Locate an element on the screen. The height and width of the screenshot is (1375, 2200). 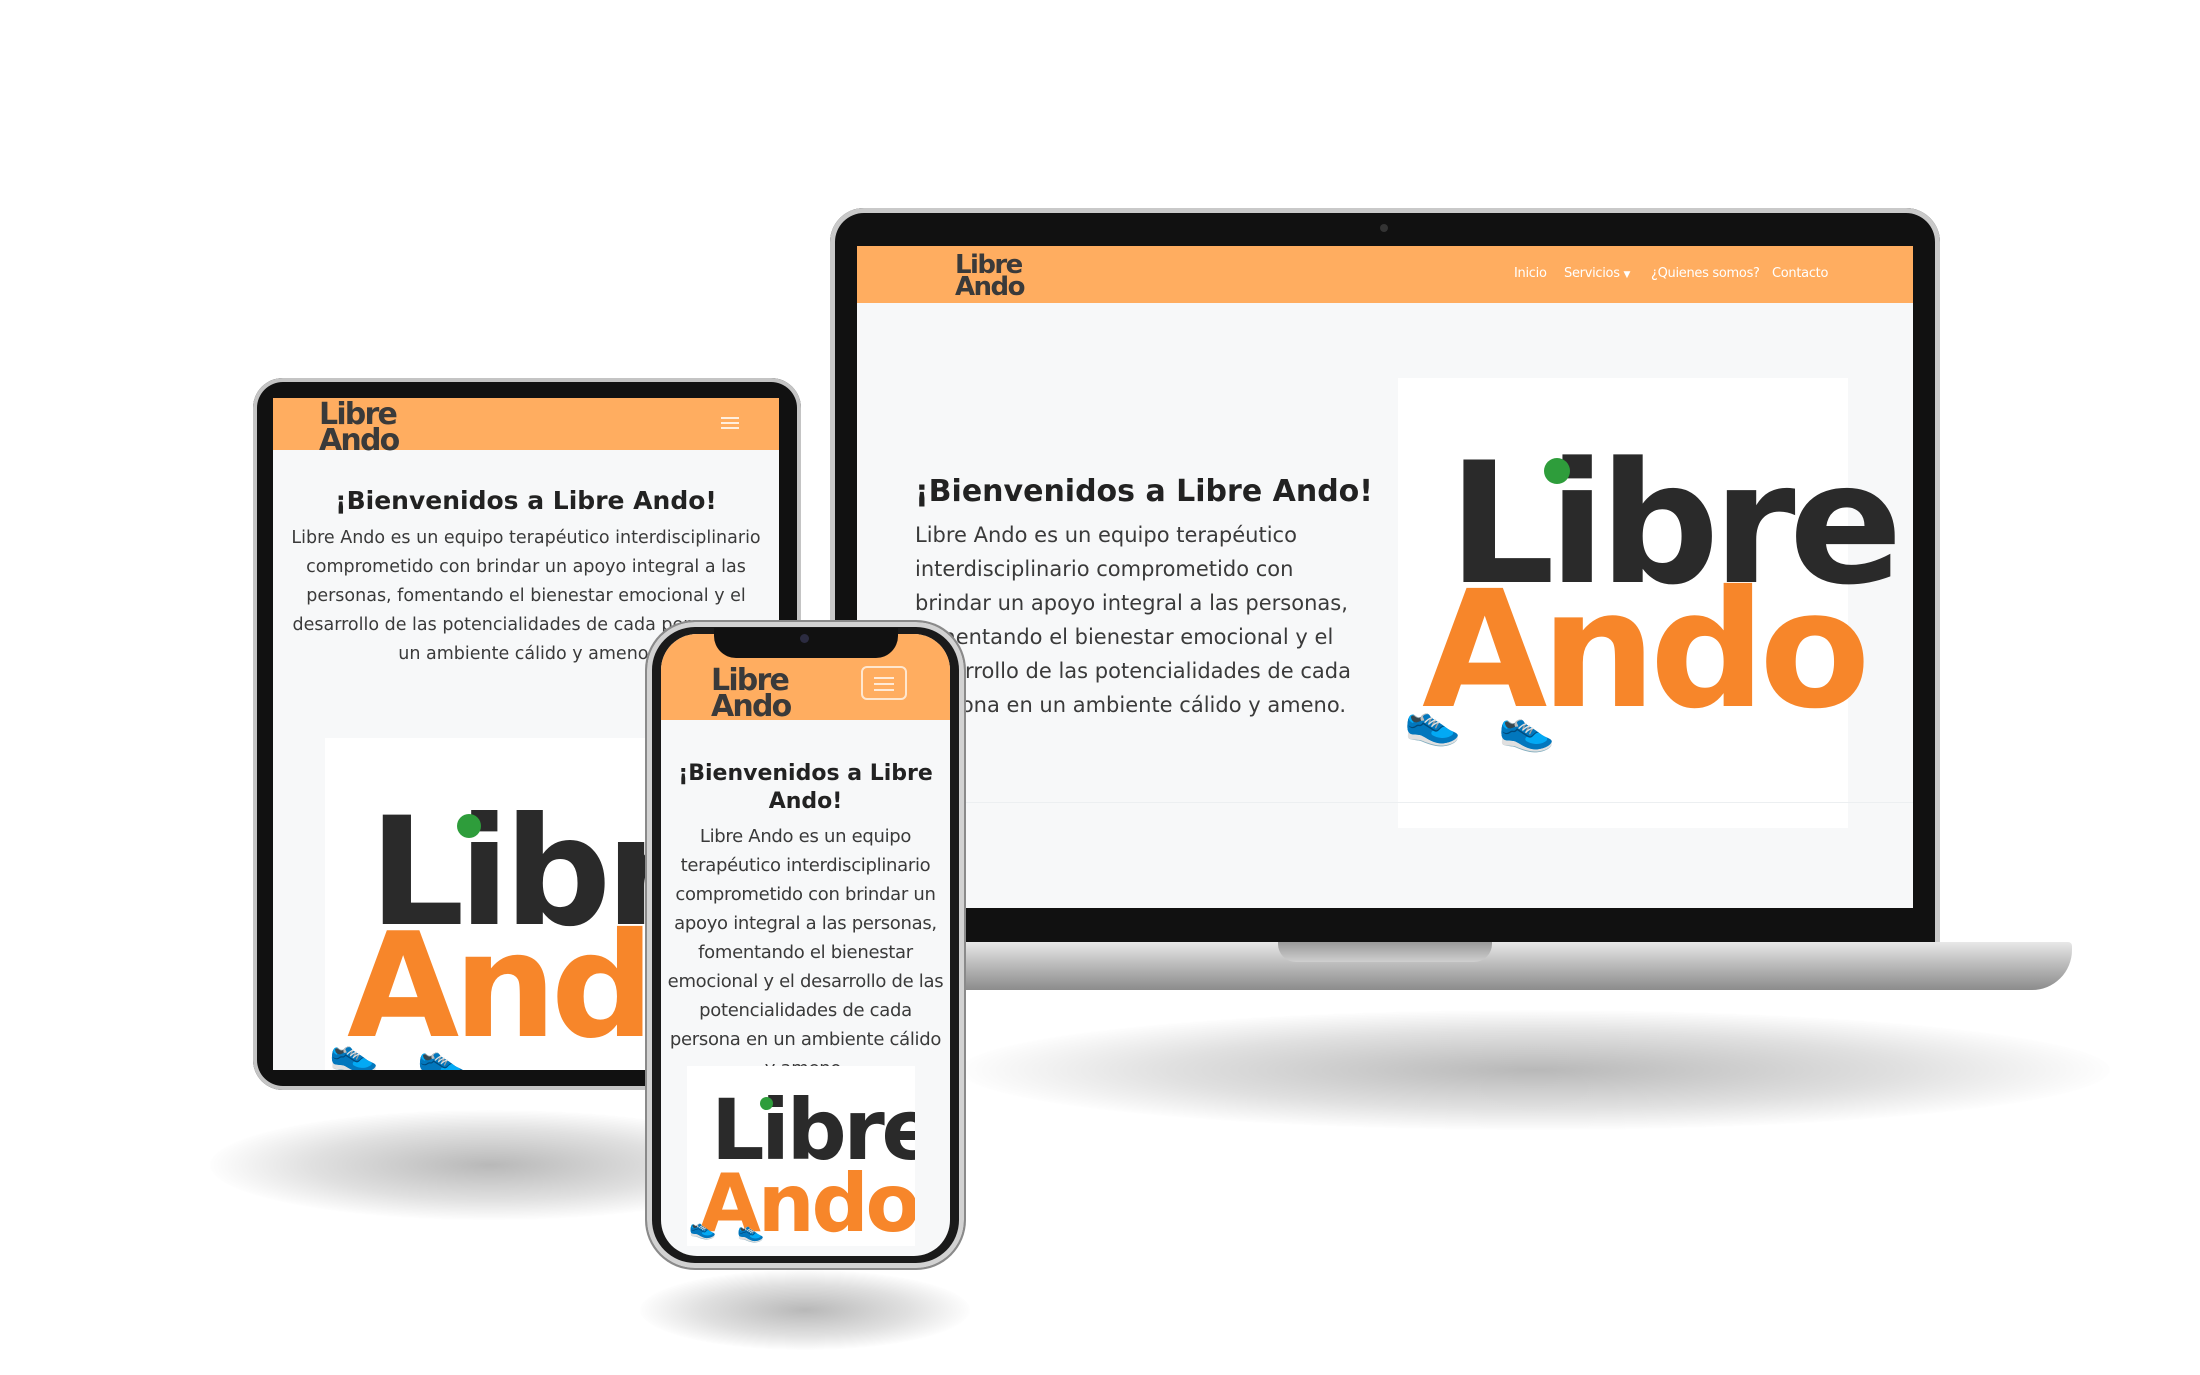
laptop-camera is located at coordinates (1384, 228).